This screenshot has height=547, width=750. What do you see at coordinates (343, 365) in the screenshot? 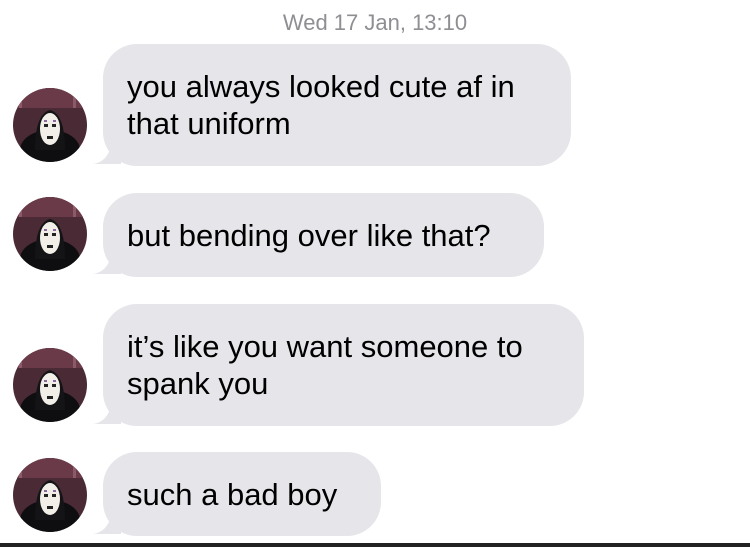
I see `incoming-message-bubble: it’s like you want someone to spank you` at bounding box center [343, 365].